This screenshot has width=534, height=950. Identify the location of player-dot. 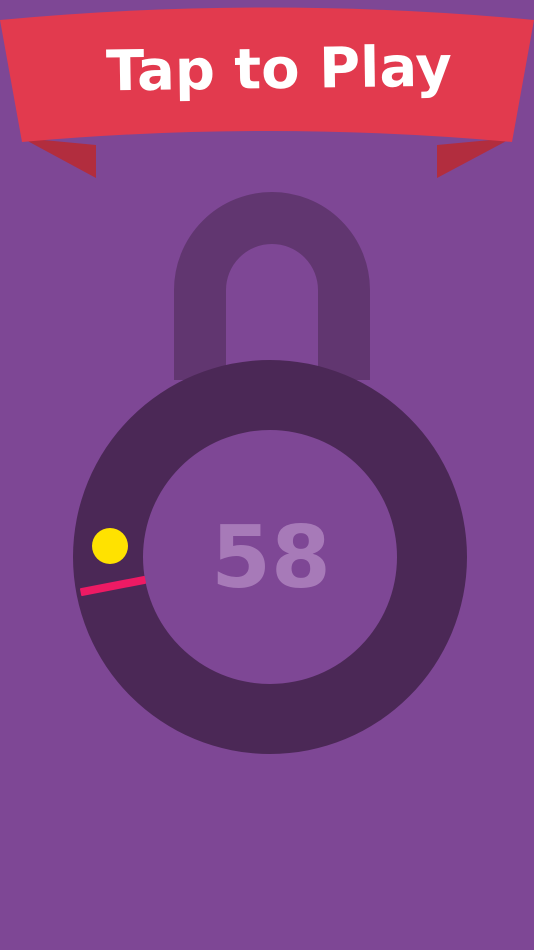
(110, 546).